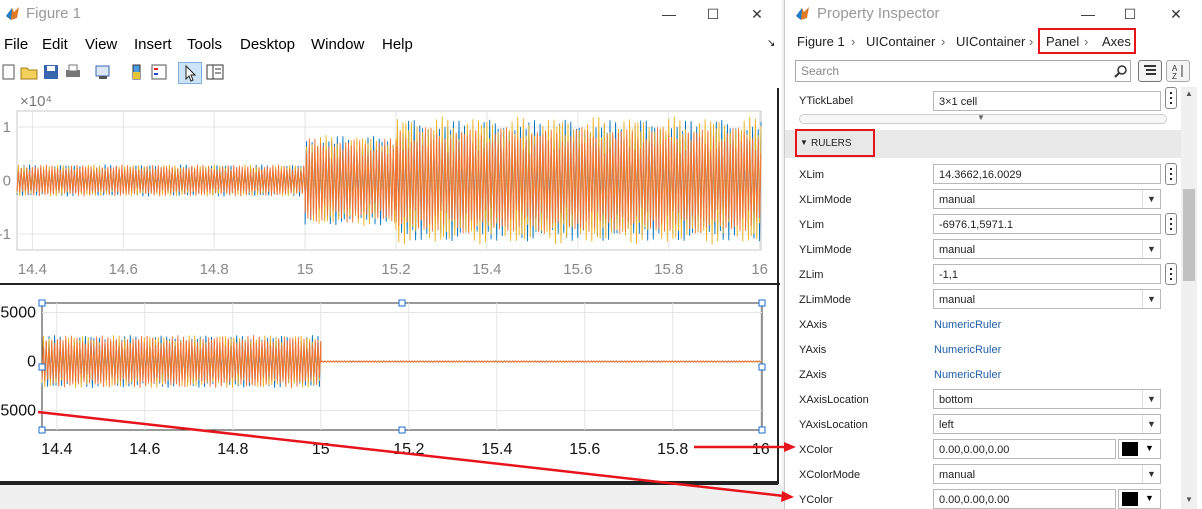 The height and width of the screenshot is (509, 1202). I want to click on print-icon, so click(73, 72).